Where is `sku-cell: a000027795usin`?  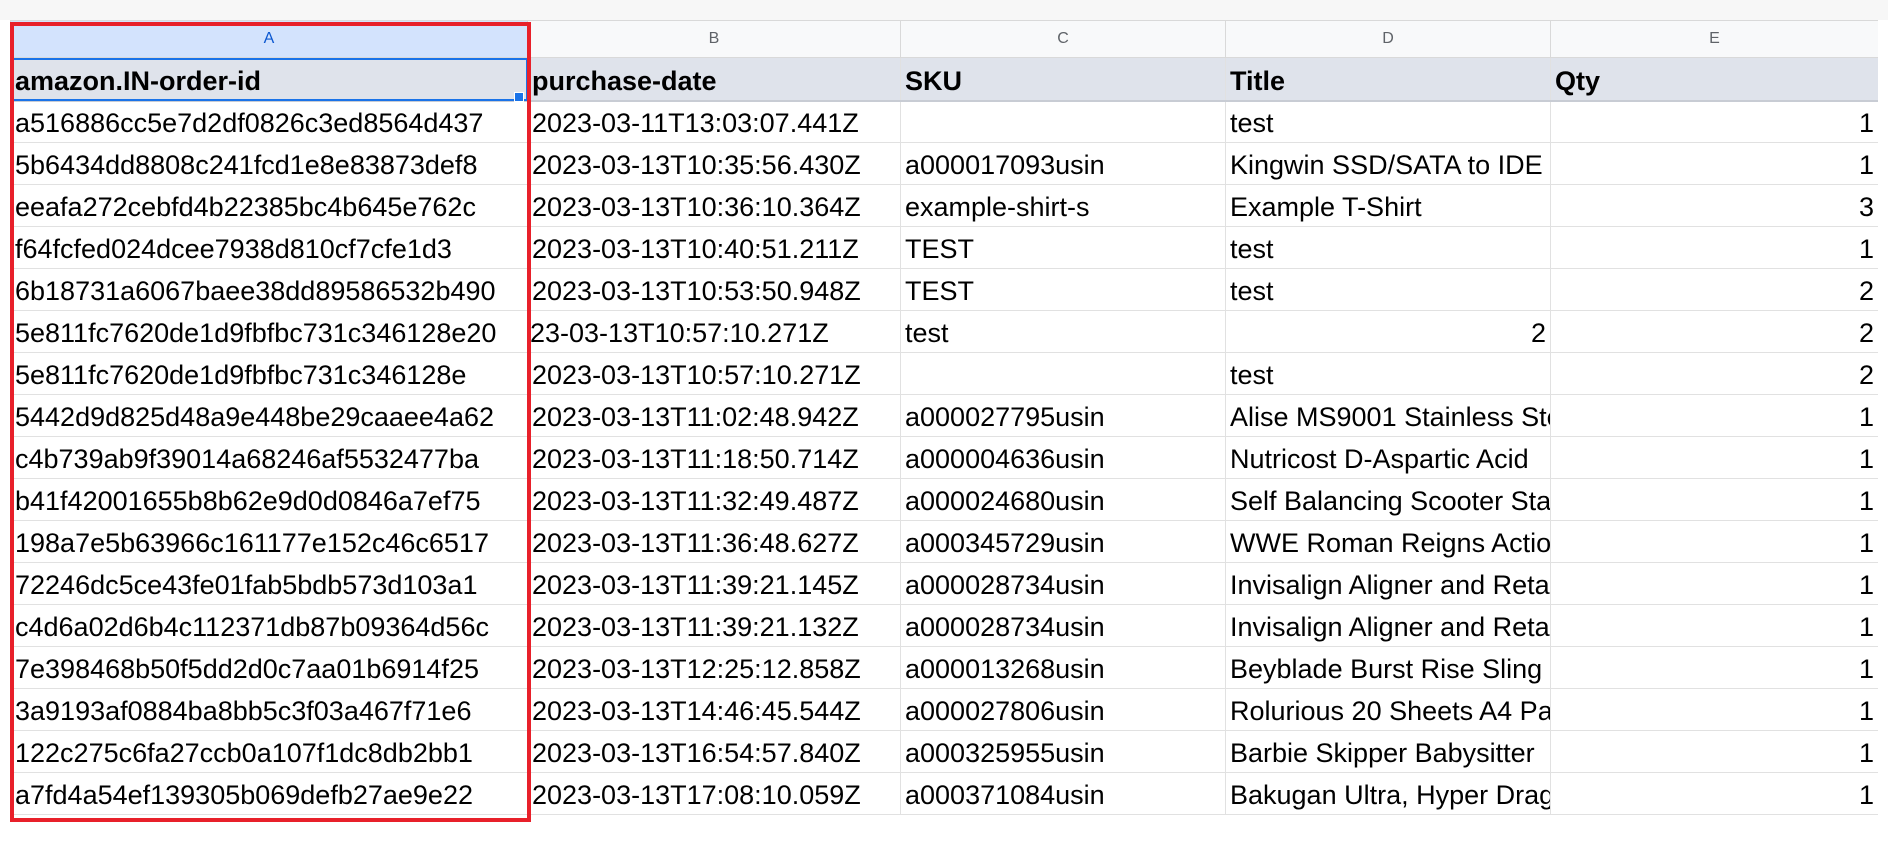
sku-cell: a000027795usin is located at coordinates (1063, 415).